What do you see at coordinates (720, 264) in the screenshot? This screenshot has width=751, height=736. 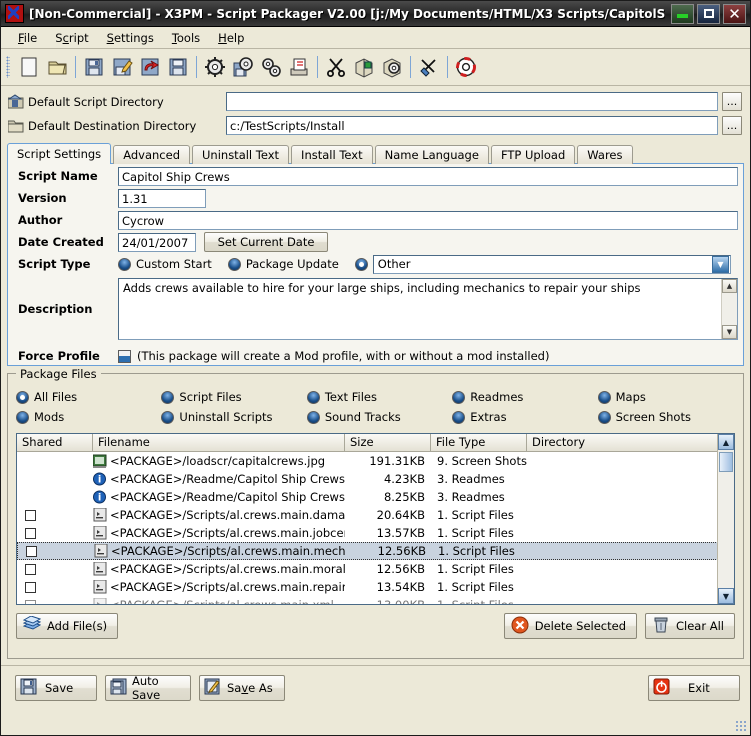 I see `chevron-down-icon: ▼` at bounding box center [720, 264].